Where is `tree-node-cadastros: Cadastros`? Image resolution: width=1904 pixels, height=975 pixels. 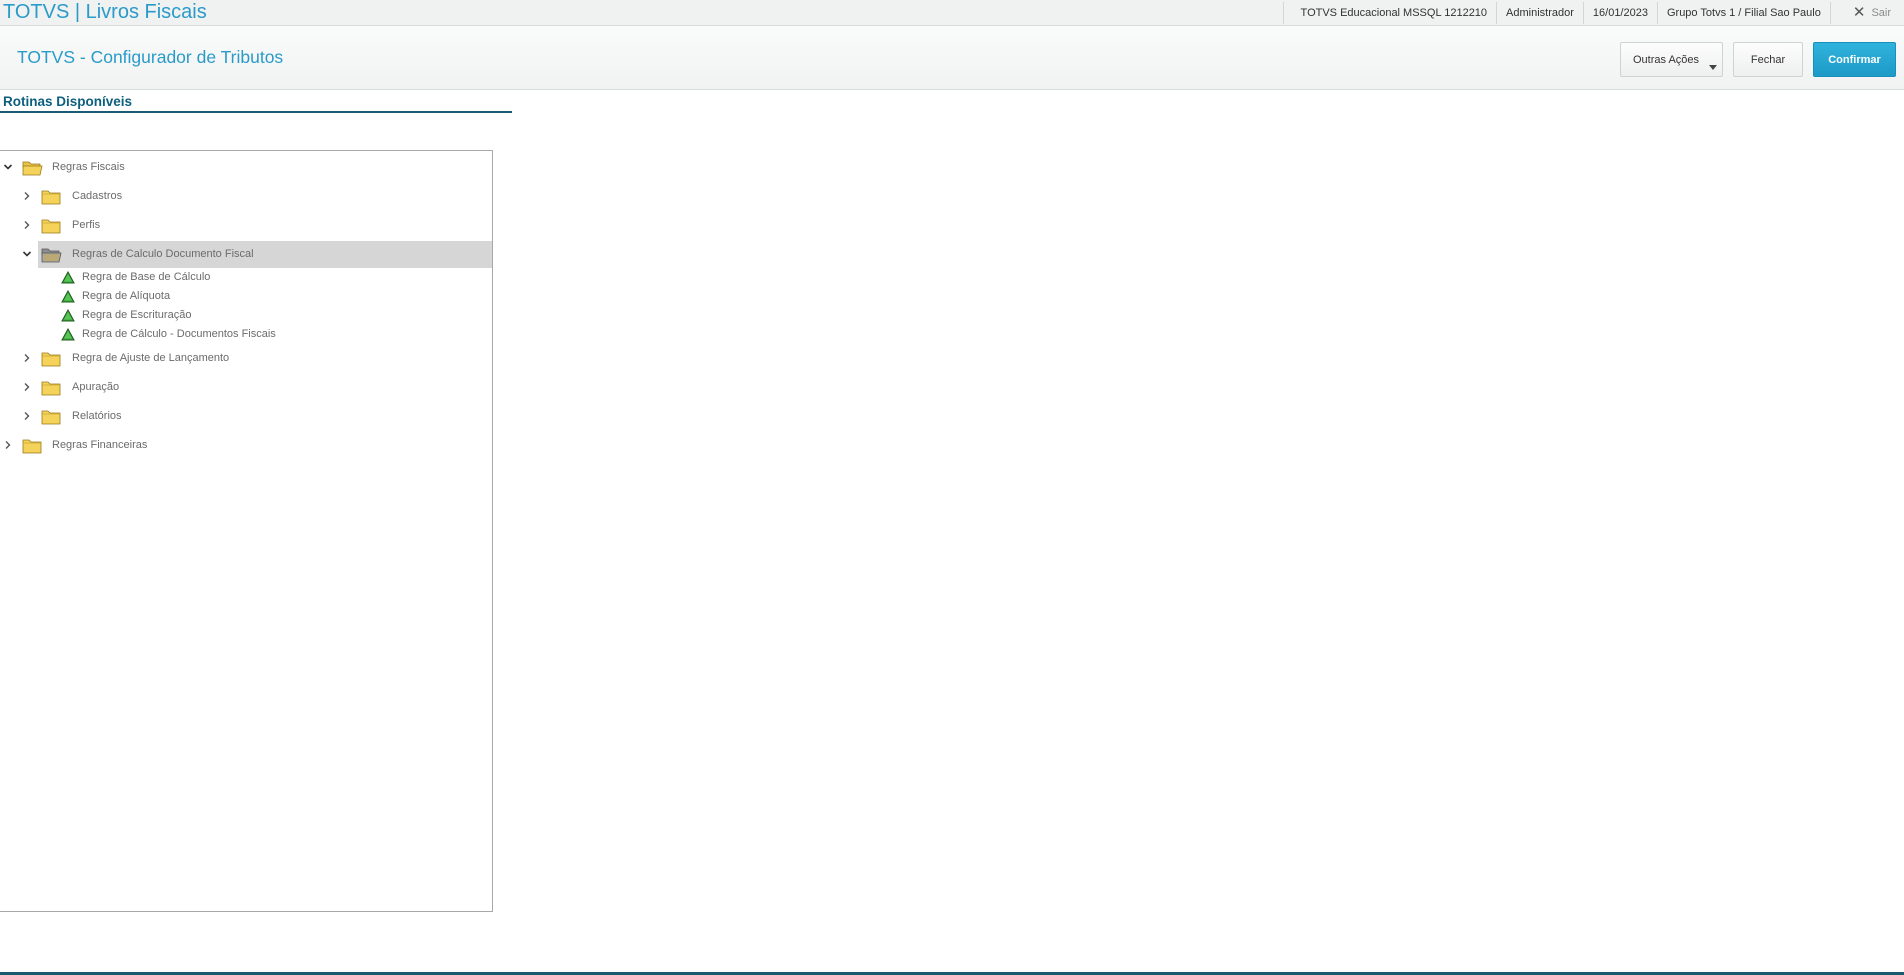
tree-node-cadastros: Cadastros is located at coordinates (246, 196).